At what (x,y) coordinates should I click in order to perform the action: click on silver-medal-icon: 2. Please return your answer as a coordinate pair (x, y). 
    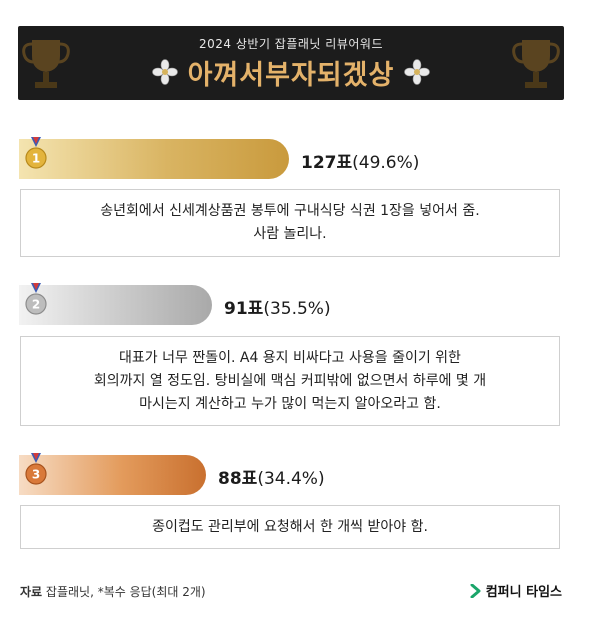
    Looking at the image, I should click on (36, 299).